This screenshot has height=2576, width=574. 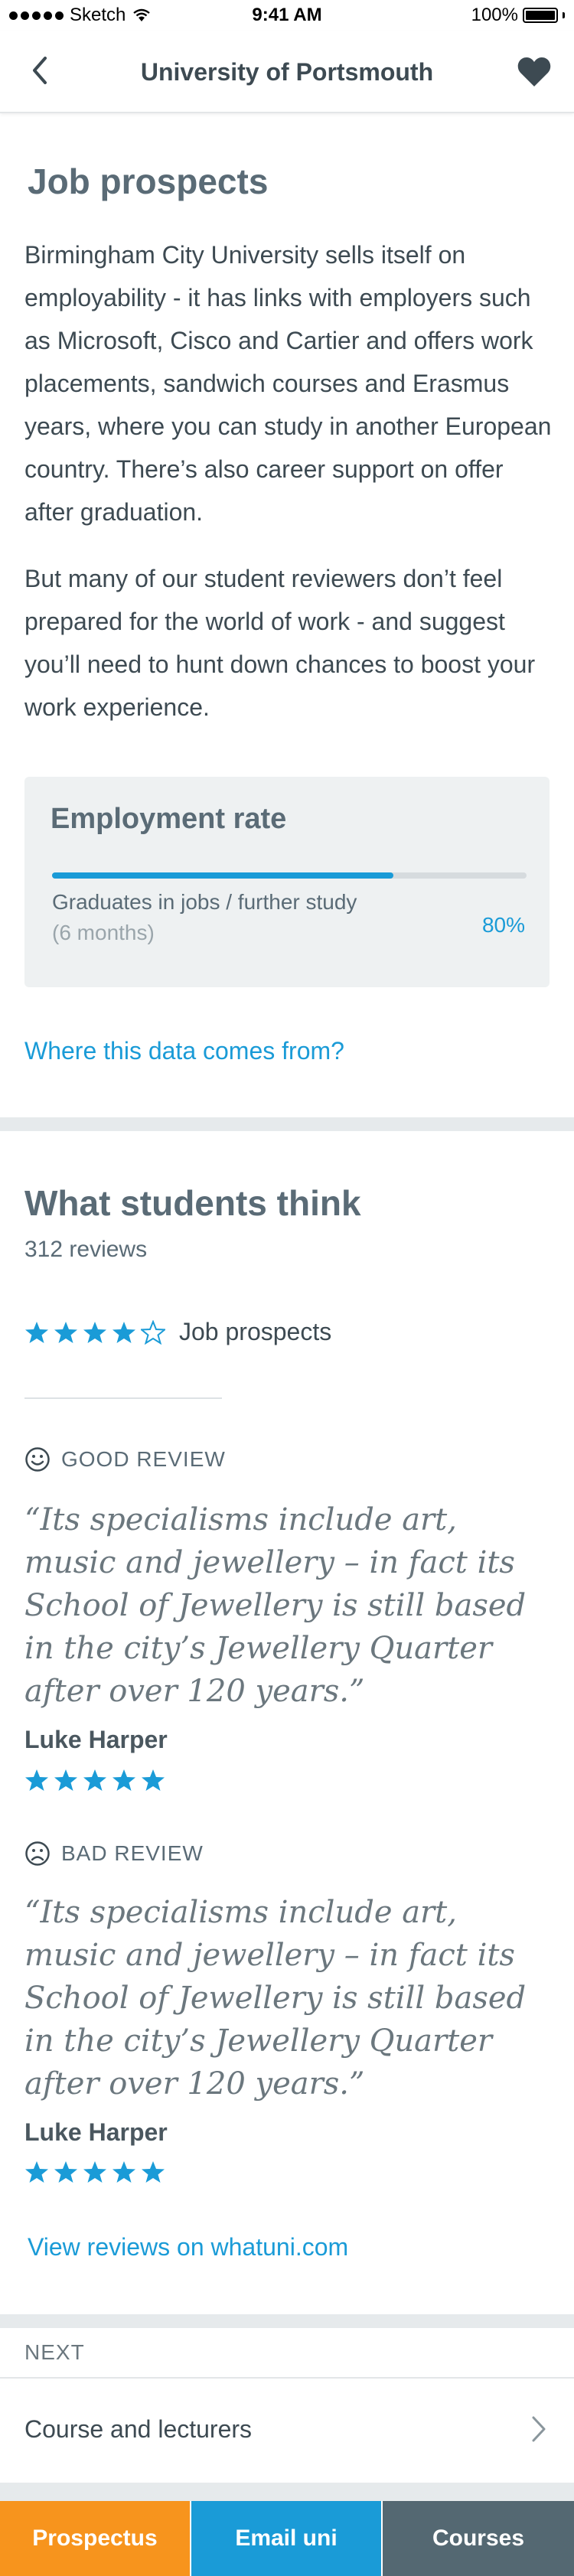 I want to click on chevron-right-icon, so click(x=539, y=2429).